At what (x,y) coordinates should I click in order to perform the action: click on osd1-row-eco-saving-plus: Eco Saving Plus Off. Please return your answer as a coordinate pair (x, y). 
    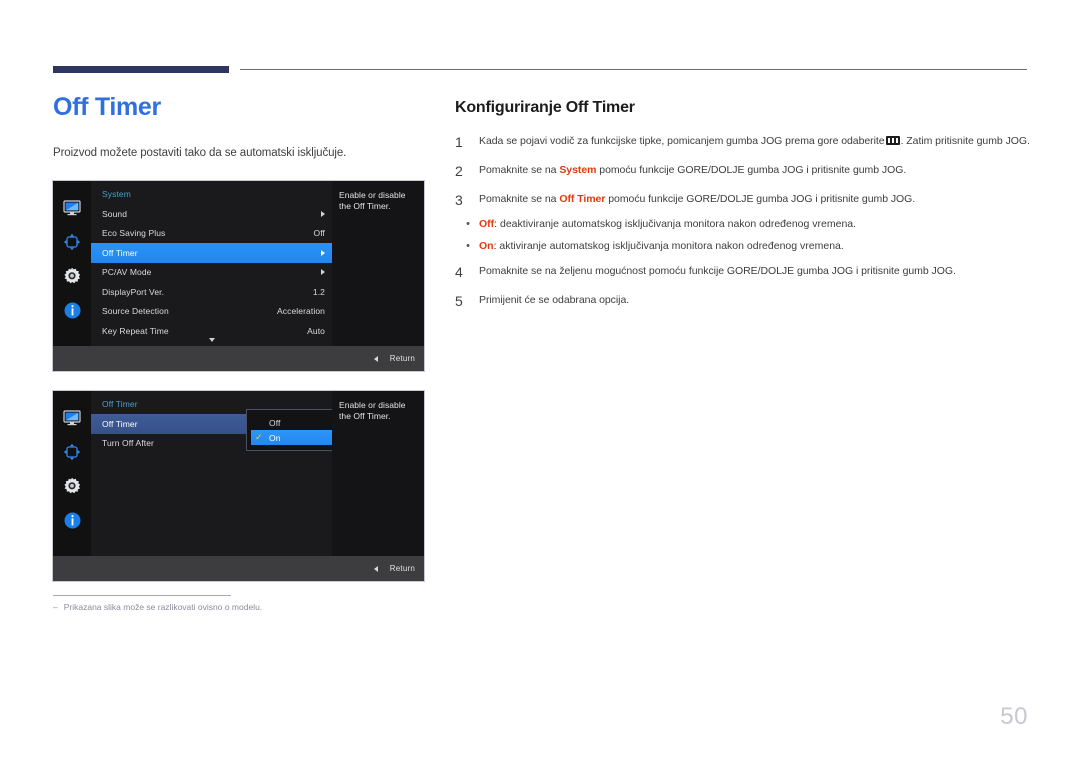
    Looking at the image, I should click on (211, 234).